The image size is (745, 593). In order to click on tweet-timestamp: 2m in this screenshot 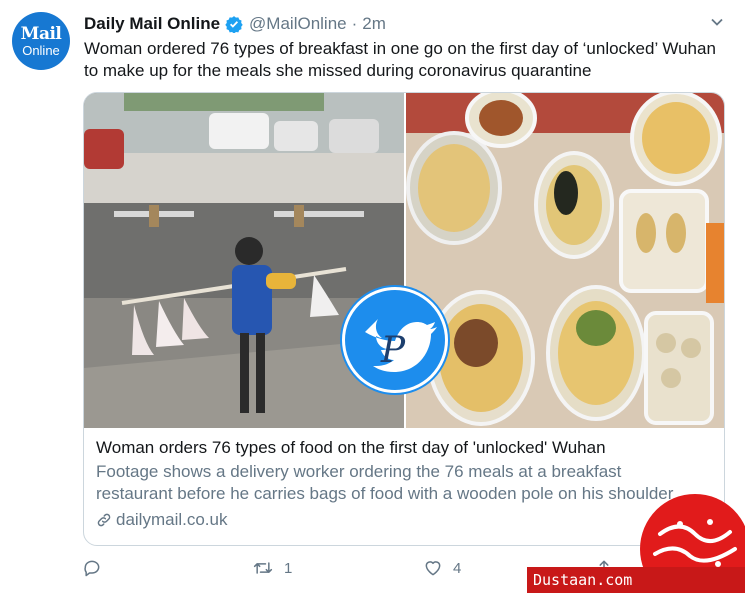, I will do `click(374, 24)`.